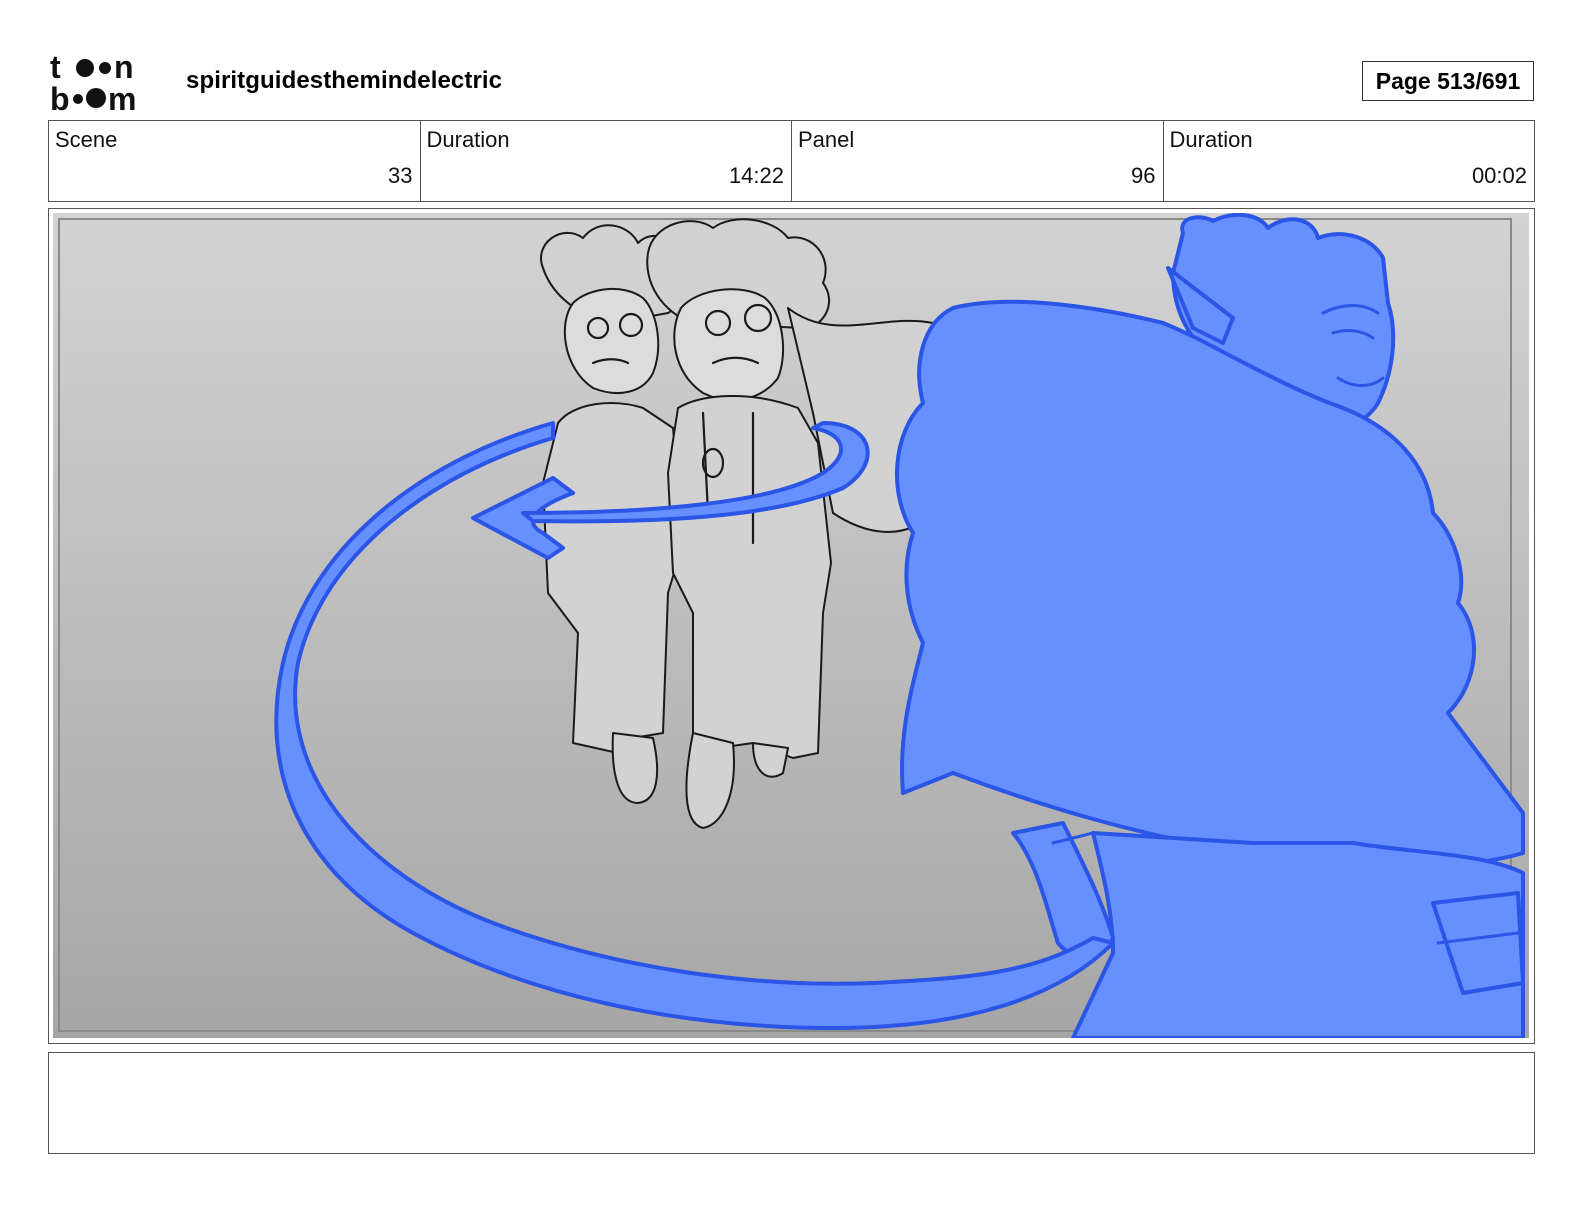  I want to click on scene-label: Scene, so click(86, 139).